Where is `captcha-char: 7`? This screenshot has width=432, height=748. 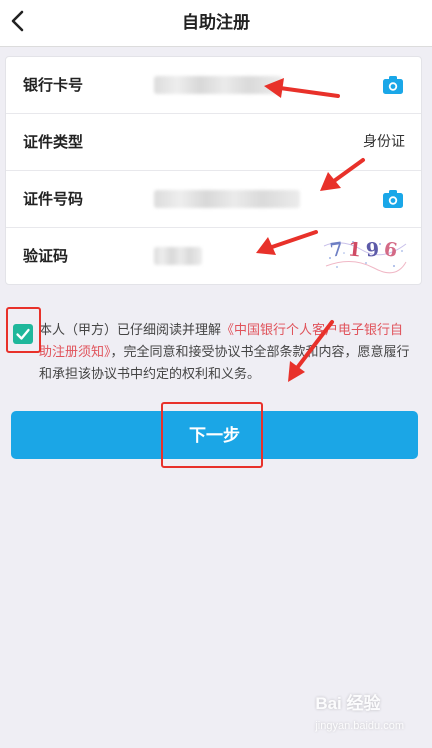 captcha-char: 7 is located at coordinates (336, 250).